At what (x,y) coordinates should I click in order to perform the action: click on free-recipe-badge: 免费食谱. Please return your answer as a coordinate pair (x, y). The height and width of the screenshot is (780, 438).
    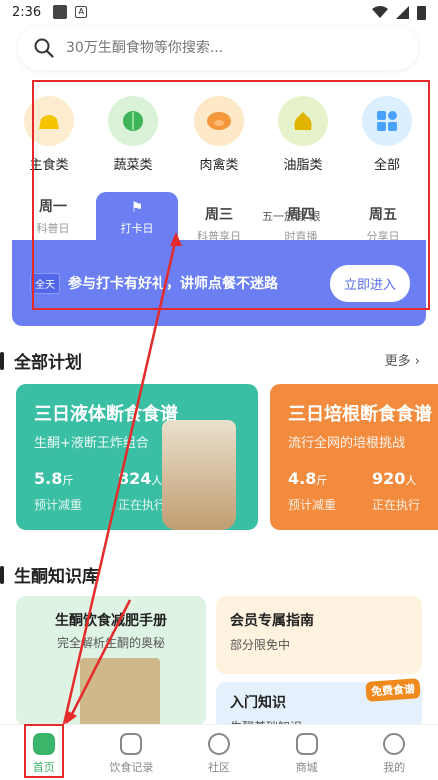
    Looking at the image, I should click on (393, 690).